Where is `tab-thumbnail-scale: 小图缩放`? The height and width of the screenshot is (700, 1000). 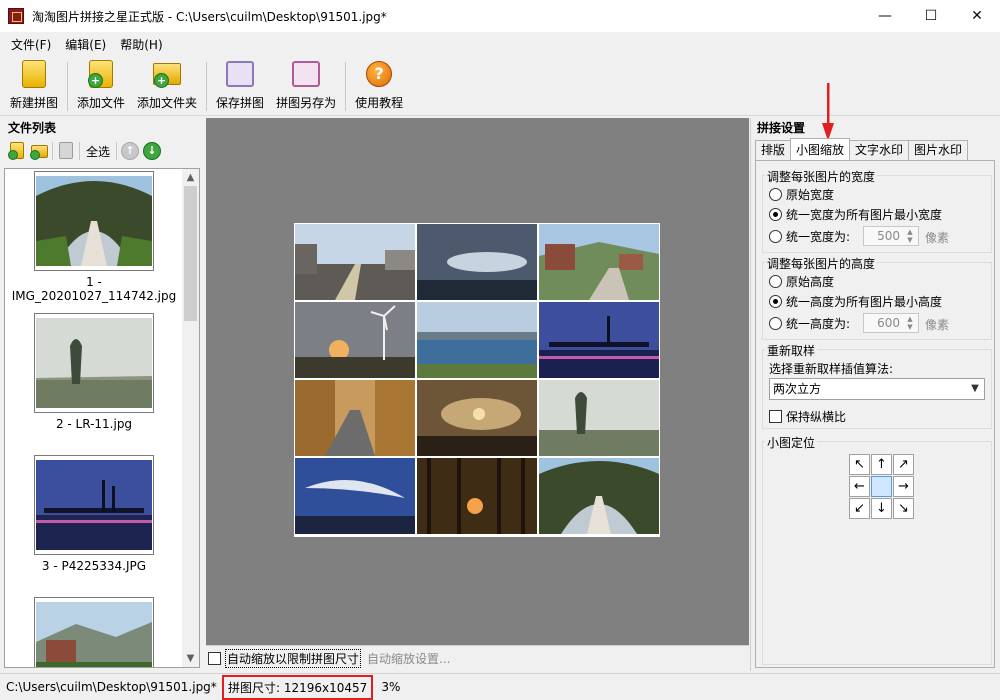
tab-thumbnail-scale: 小图缩放 is located at coordinates (820, 149).